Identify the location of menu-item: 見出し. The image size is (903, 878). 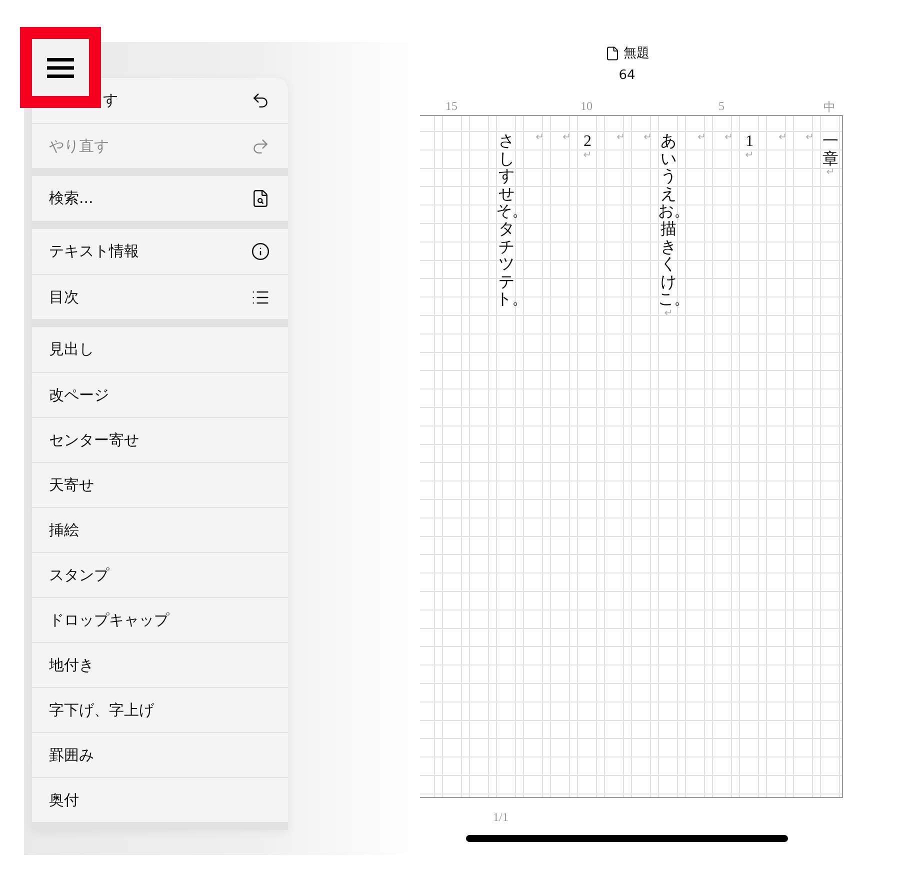
(160, 349).